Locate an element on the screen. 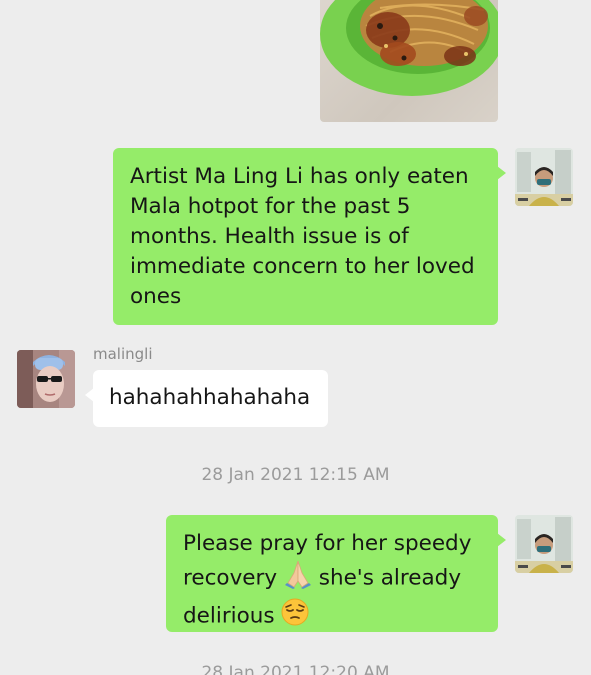  timestamp-divider: 28 Jan 2021 12:20 AM is located at coordinates (295, 669).